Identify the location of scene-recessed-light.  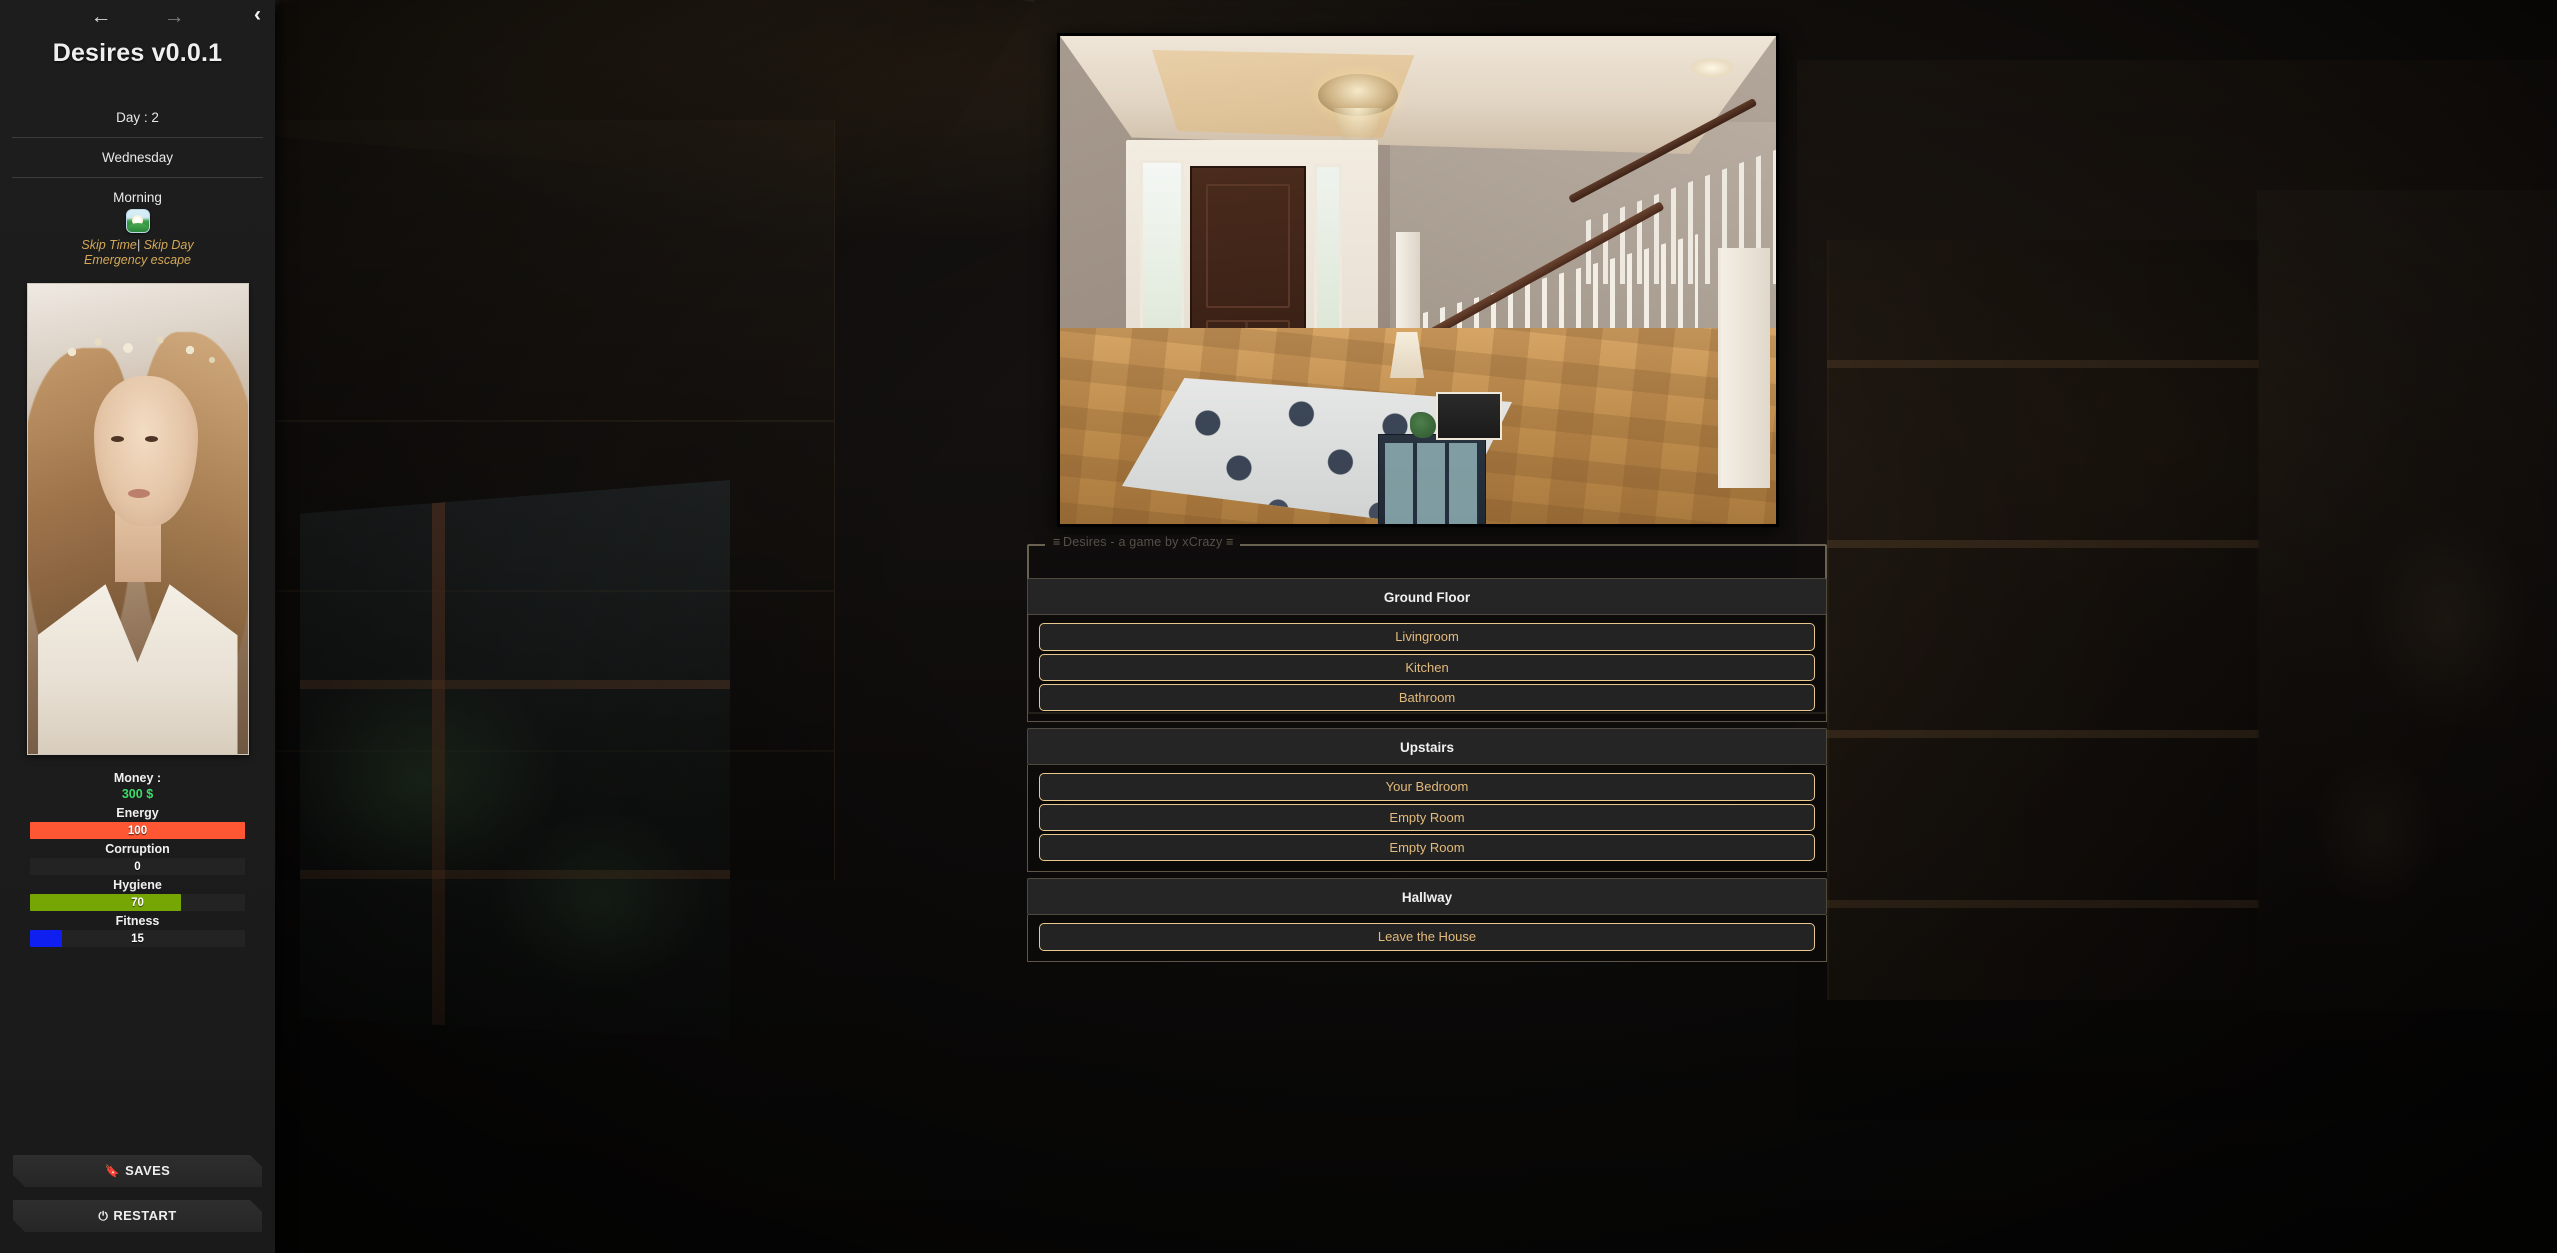
(1712, 68).